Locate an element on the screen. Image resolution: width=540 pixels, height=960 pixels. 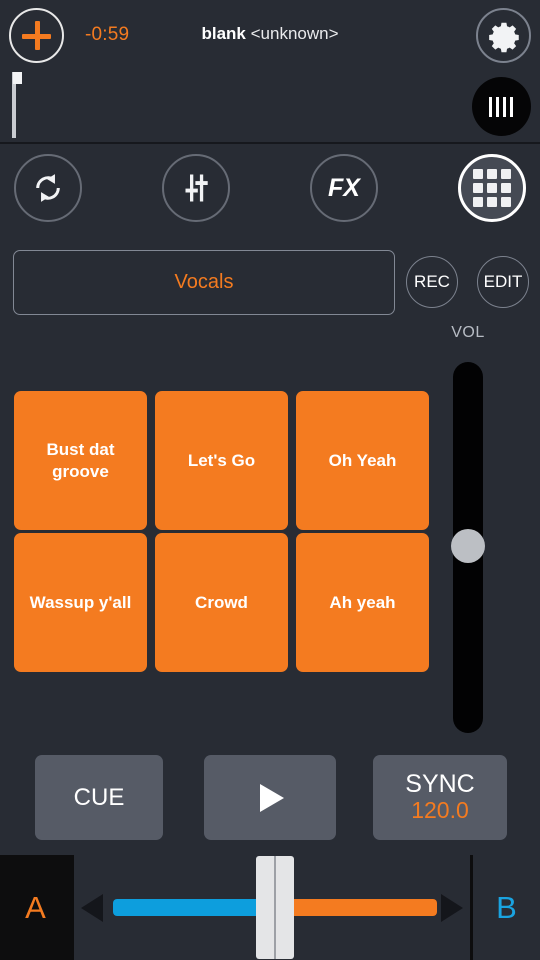
crossfader-bar: A B is located at coordinates (270, 907).